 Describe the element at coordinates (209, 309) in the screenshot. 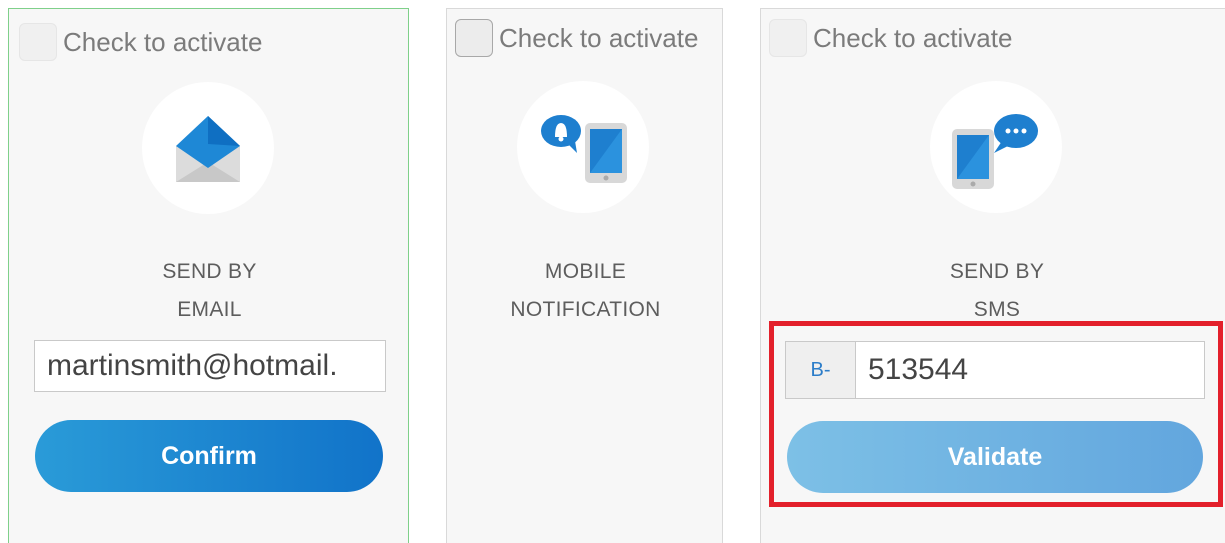

I see `email-title-line2: EMAIL` at that location.